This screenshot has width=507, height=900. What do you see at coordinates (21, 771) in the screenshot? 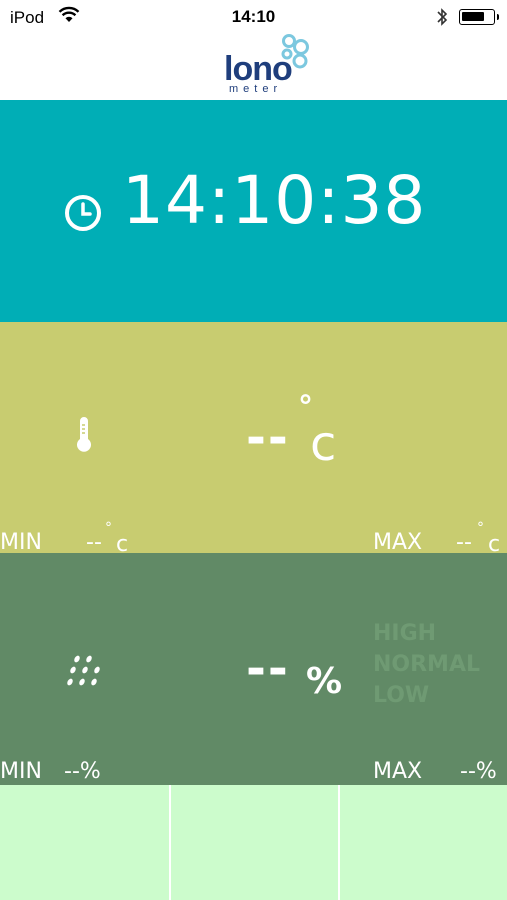
I see `hum-min-label: MIN` at bounding box center [21, 771].